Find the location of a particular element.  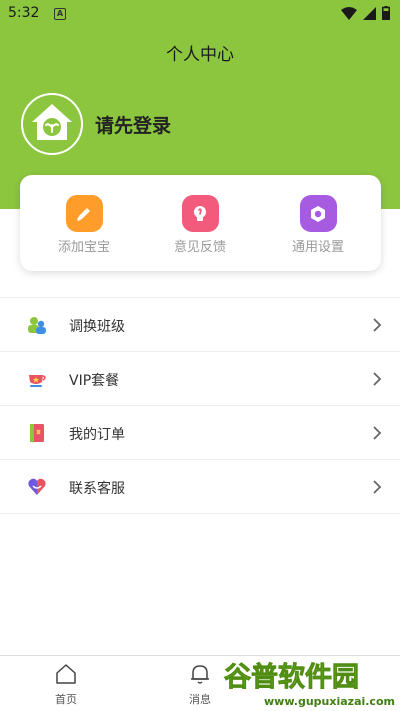

heart-service-icon is located at coordinates (37, 486).